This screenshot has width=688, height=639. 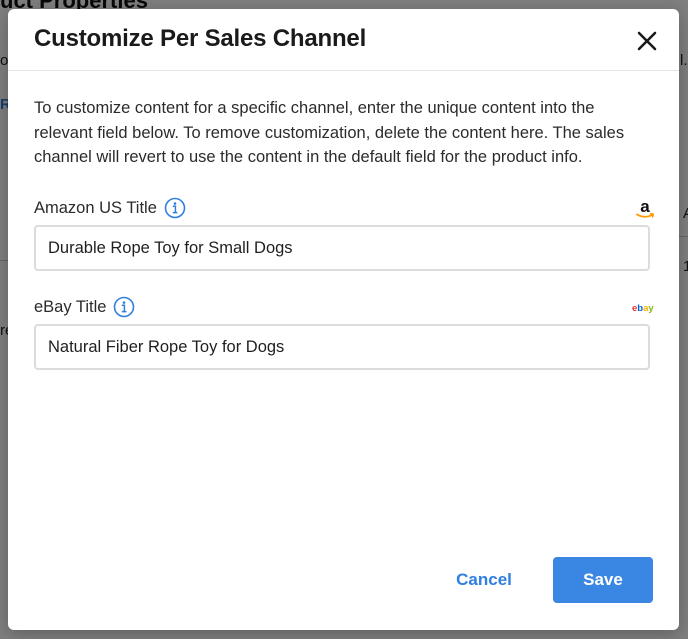 I want to click on ebay-title-label: eBay Title, so click(x=84, y=307).